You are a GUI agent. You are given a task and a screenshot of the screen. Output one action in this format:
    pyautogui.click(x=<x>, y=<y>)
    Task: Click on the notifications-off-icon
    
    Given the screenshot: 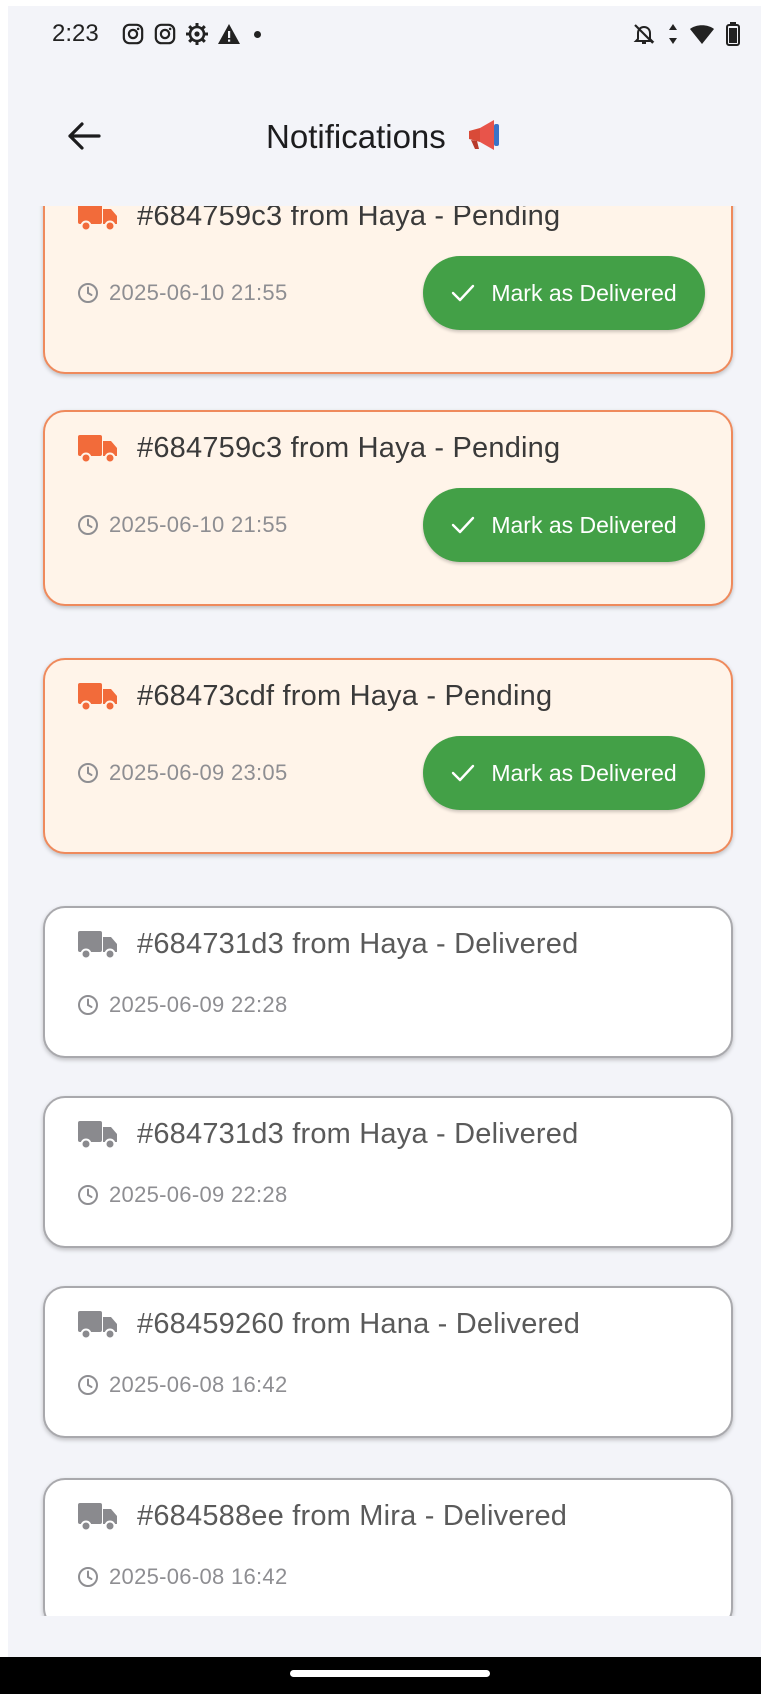 What is the action you would take?
    pyautogui.click(x=644, y=34)
    